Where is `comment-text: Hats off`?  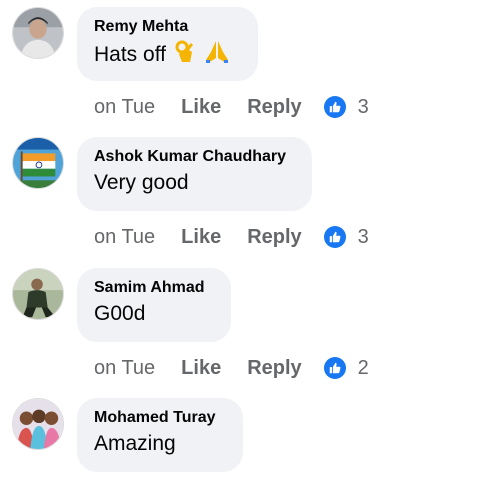 comment-text: Hats off is located at coordinates (130, 54).